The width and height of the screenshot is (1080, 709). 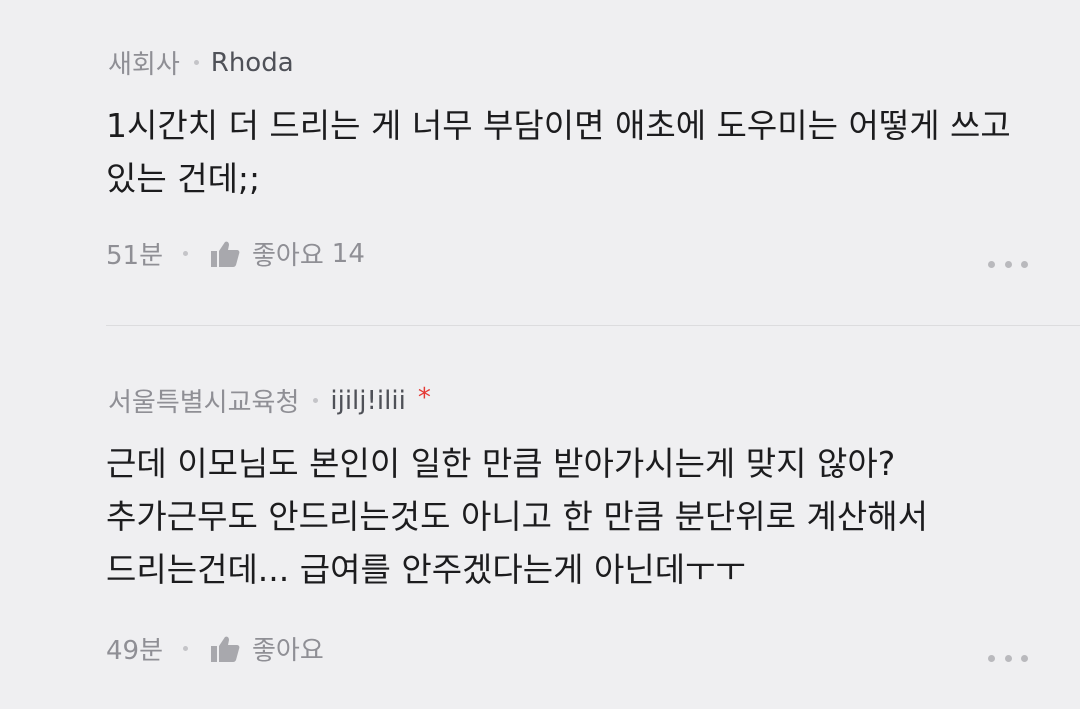 What do you see at coordinates (501, 463) in the screenshot?
I see `comment-line: 근데 이모님도 본인이 일한 만큼 받아가시는게 맞지 않아?` at bounding box center [501, 463].